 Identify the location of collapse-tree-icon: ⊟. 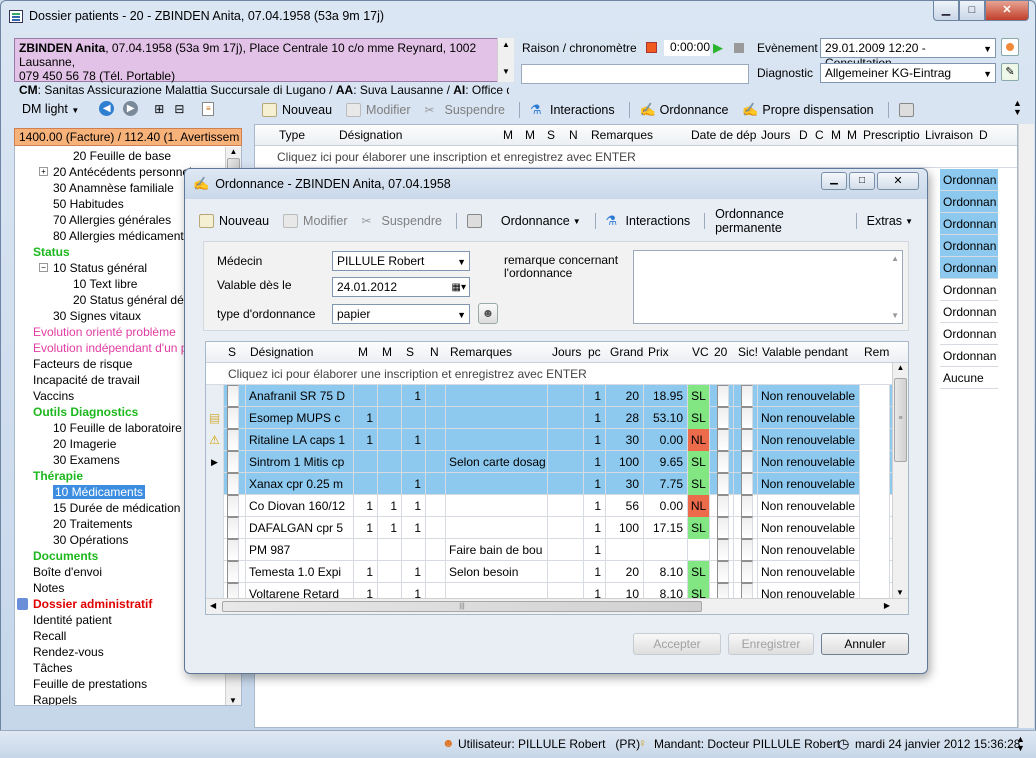
(179, 109).